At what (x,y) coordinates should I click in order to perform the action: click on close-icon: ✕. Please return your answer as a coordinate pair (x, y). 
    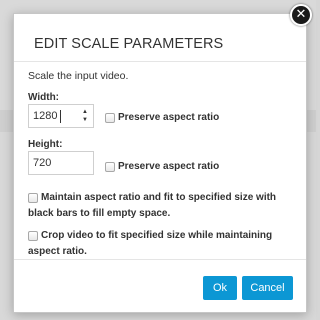
    Looking at the image, I should click on (301, 14).